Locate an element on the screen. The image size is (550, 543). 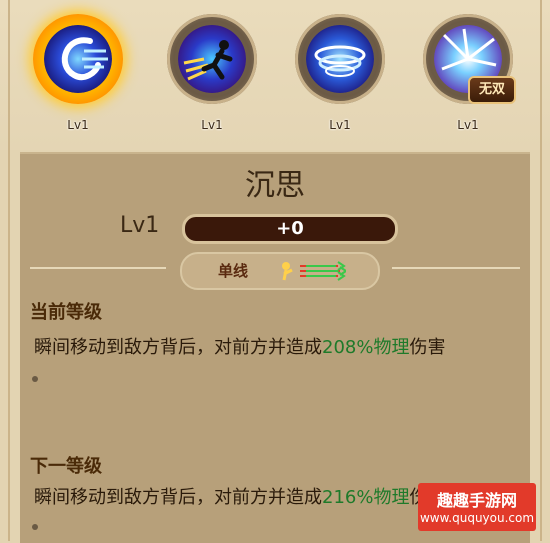
next-desc-text: 瞬间移动到敌方背后，对前方并造成 is located at coordinates (178, 497).